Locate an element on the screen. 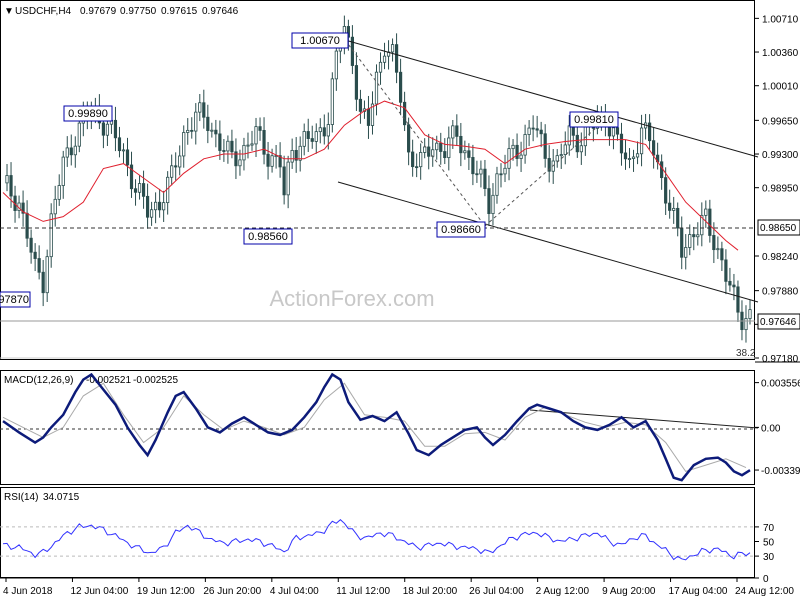 This screenshot has height=605, width=800. time-tick-label: 18 Jul 20:00 is located at coordinates (430, 591).